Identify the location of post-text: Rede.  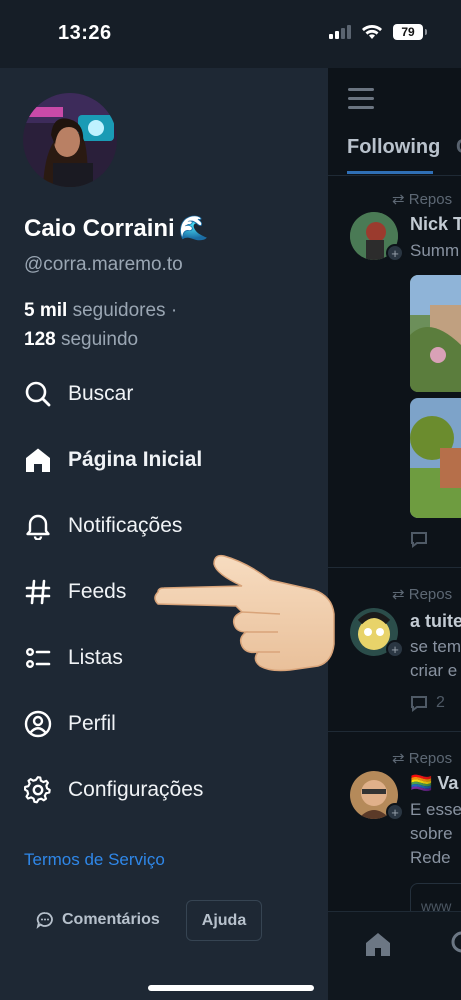
(430, 857).